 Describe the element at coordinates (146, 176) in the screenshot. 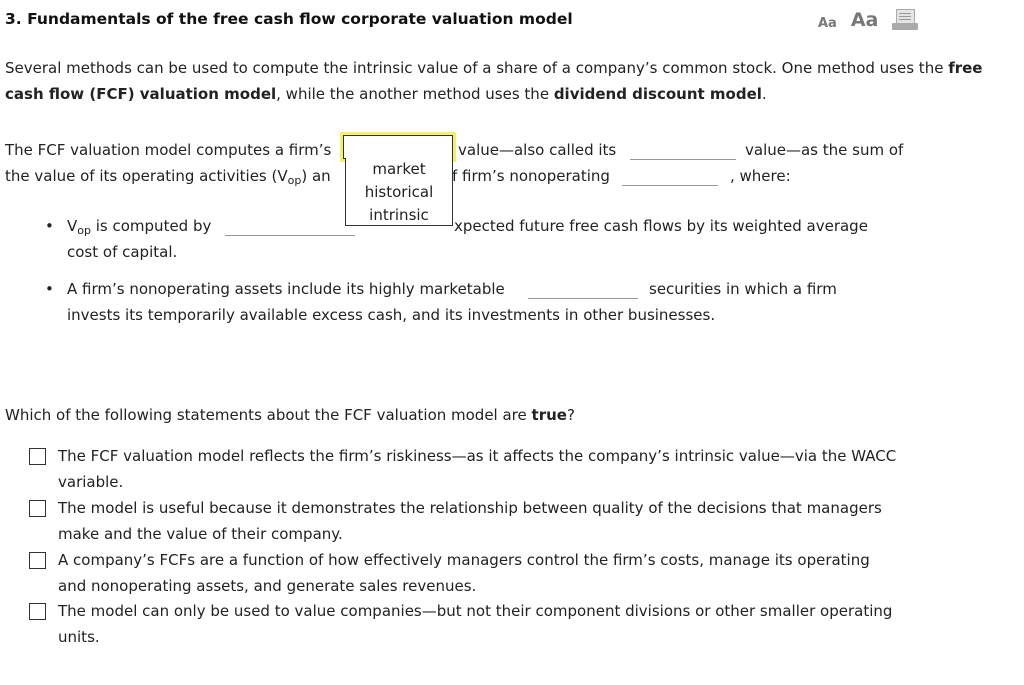

I see `paragraph-text: the value of its operating activities (V` at that location.